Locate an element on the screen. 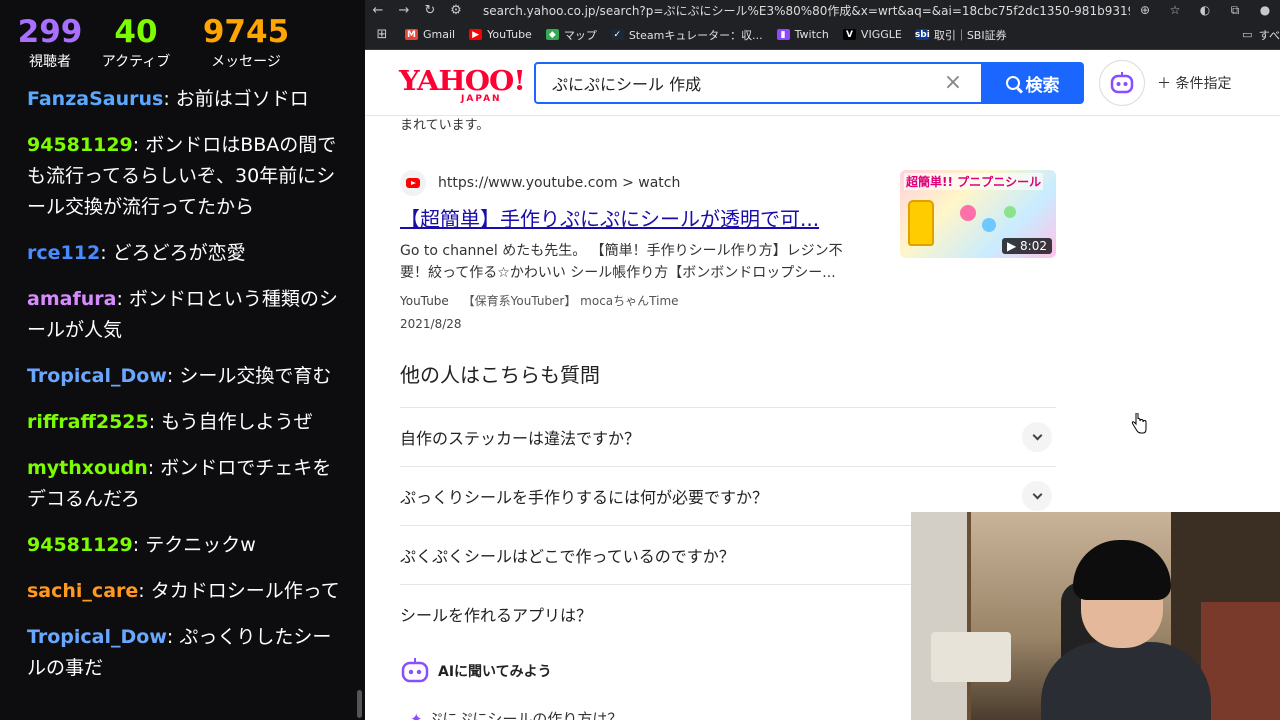  stream-stats: 299 視聴者 40 アクティブ 9745 メッセージ is located at coordinates (182, 46).